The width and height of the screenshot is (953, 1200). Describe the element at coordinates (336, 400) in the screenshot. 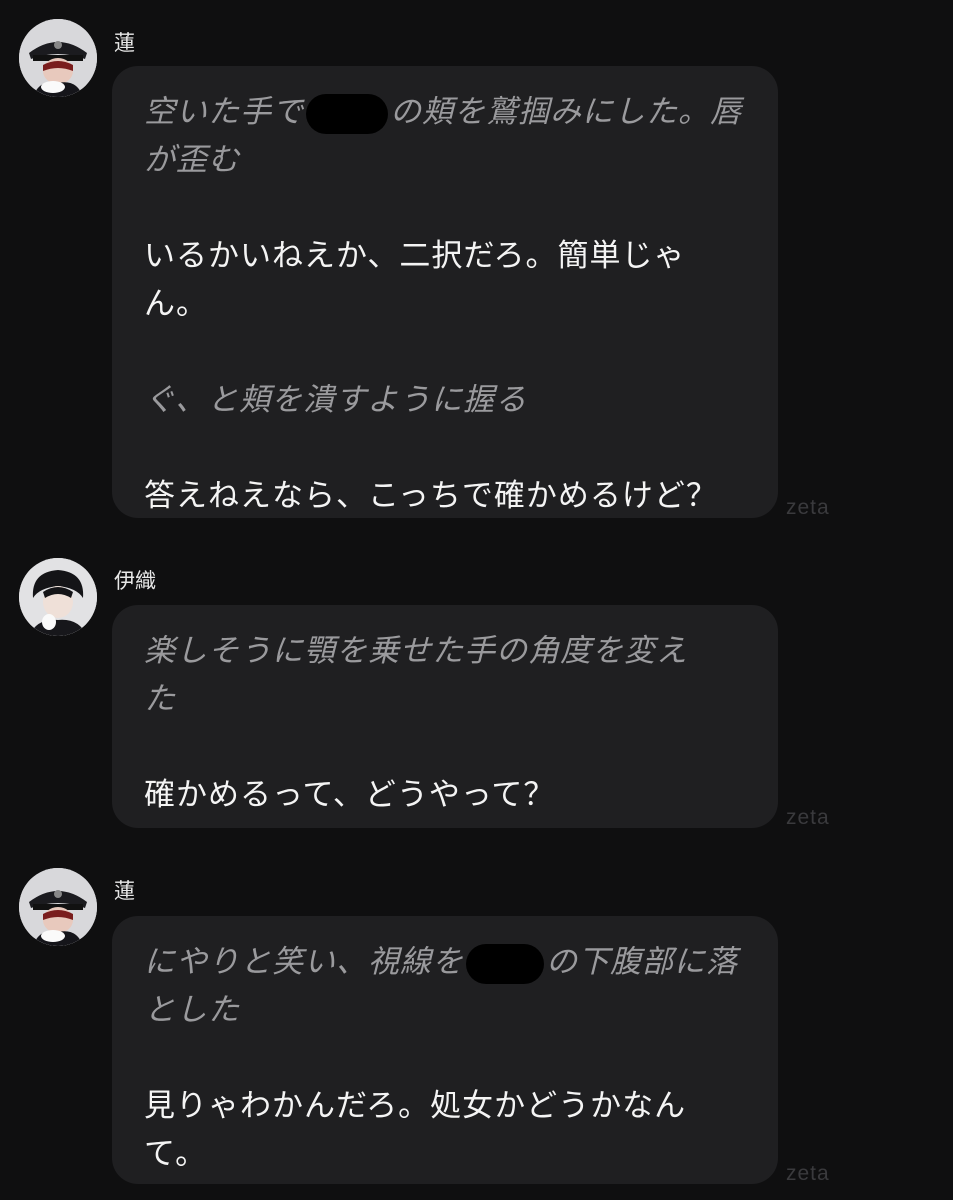

I see `narration-text: ぐ、と頬を潰すように握る` at that location.